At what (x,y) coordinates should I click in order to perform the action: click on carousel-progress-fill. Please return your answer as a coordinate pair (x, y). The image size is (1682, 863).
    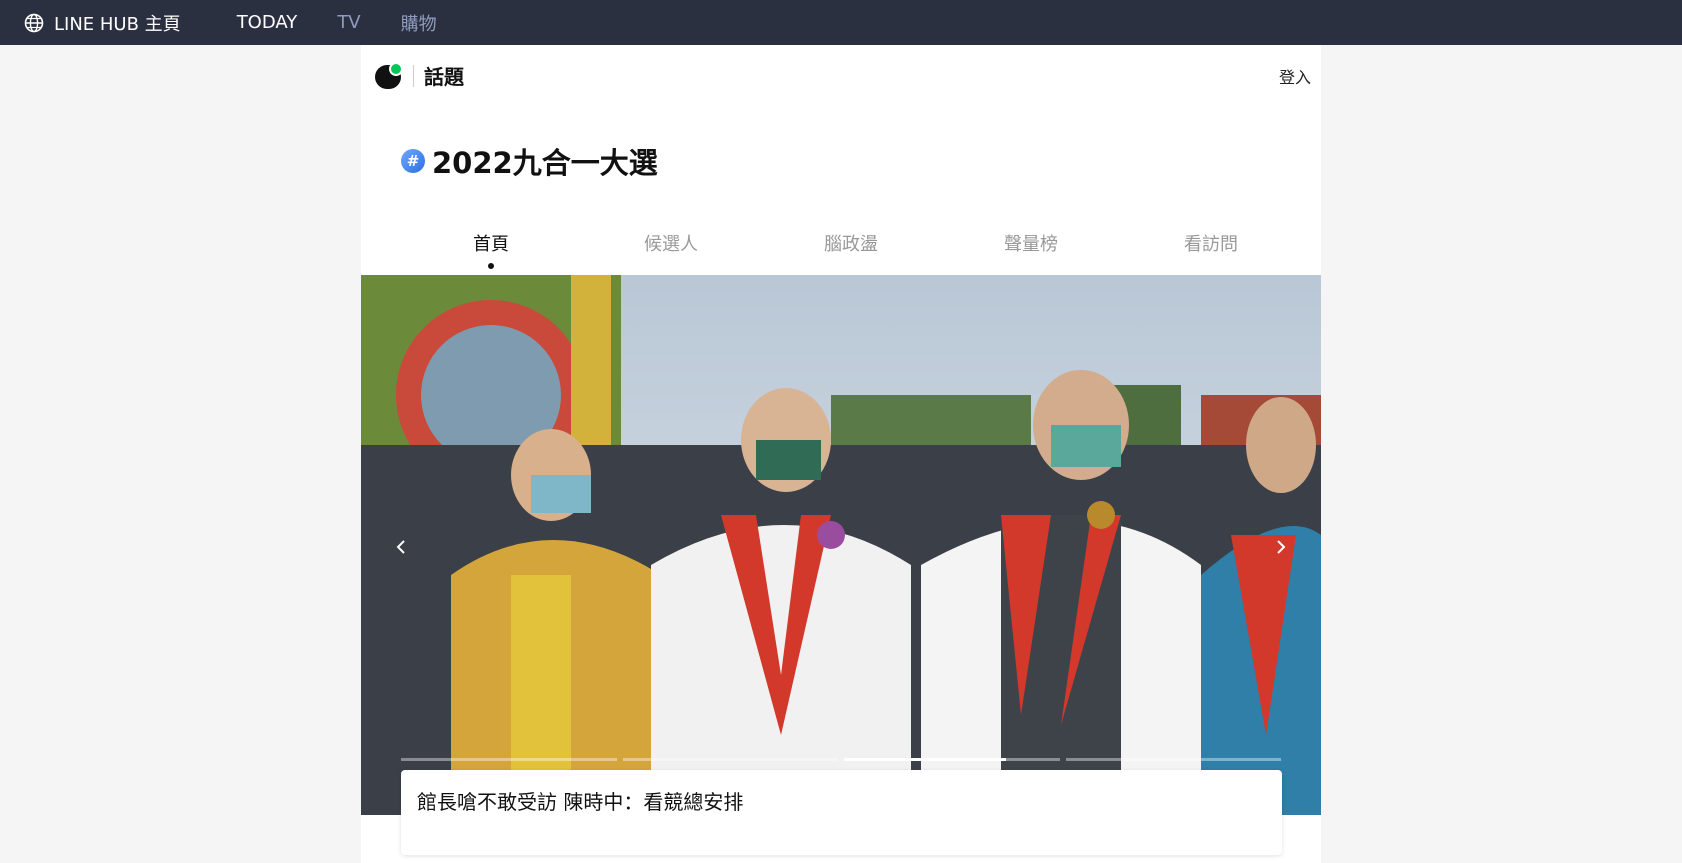
    Looking at the image, I should click on (925, 759).